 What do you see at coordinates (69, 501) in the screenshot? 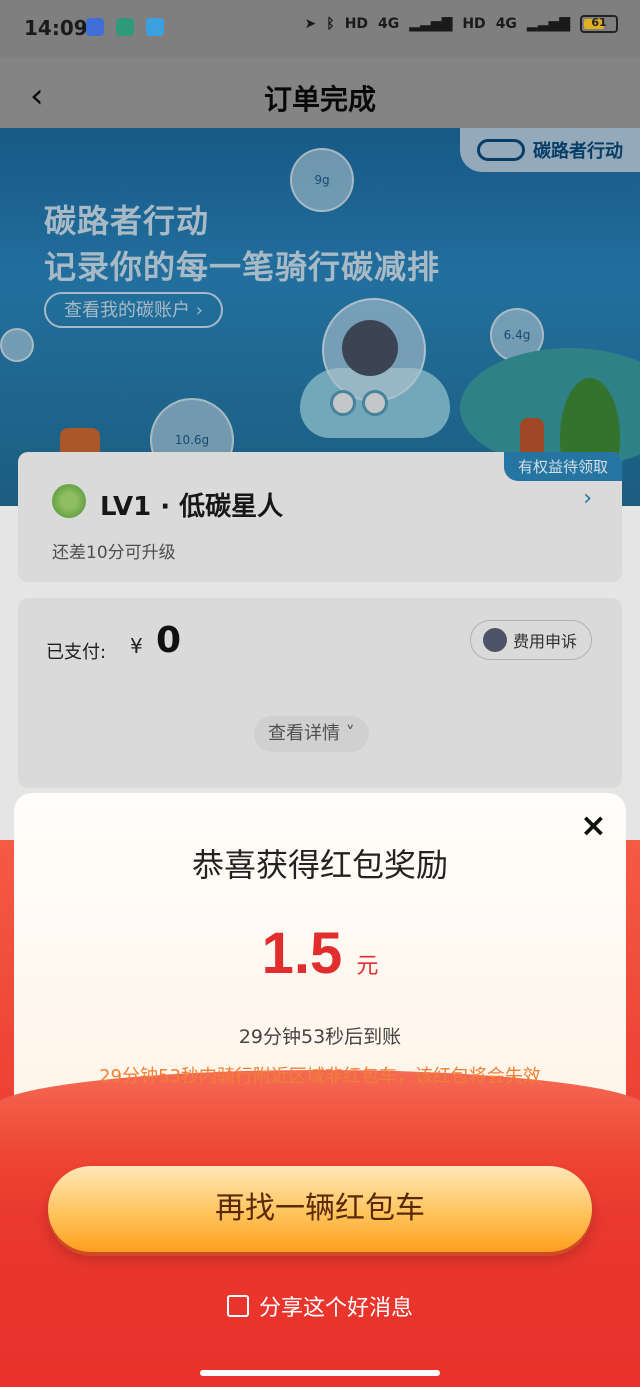
I see `leaf-icon` at bounding box center [69, 501].